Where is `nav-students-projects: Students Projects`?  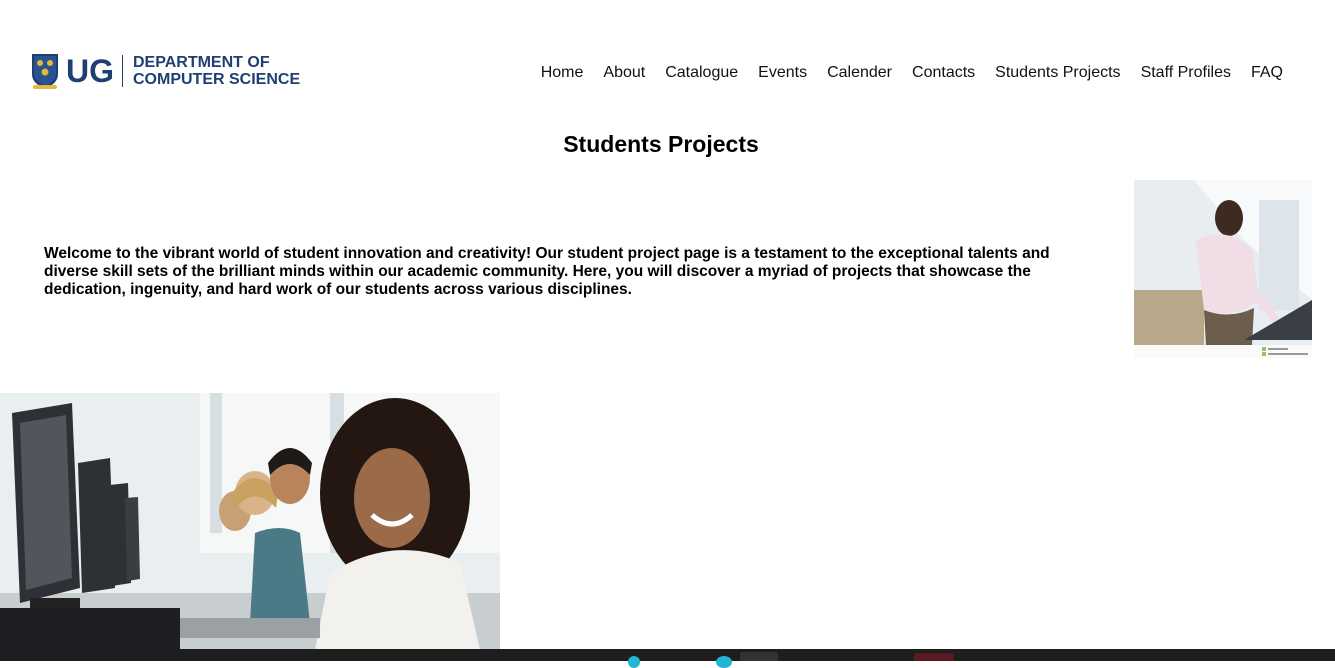
nav-students-projects: Students Projects is located at coordinates (1057, 73).